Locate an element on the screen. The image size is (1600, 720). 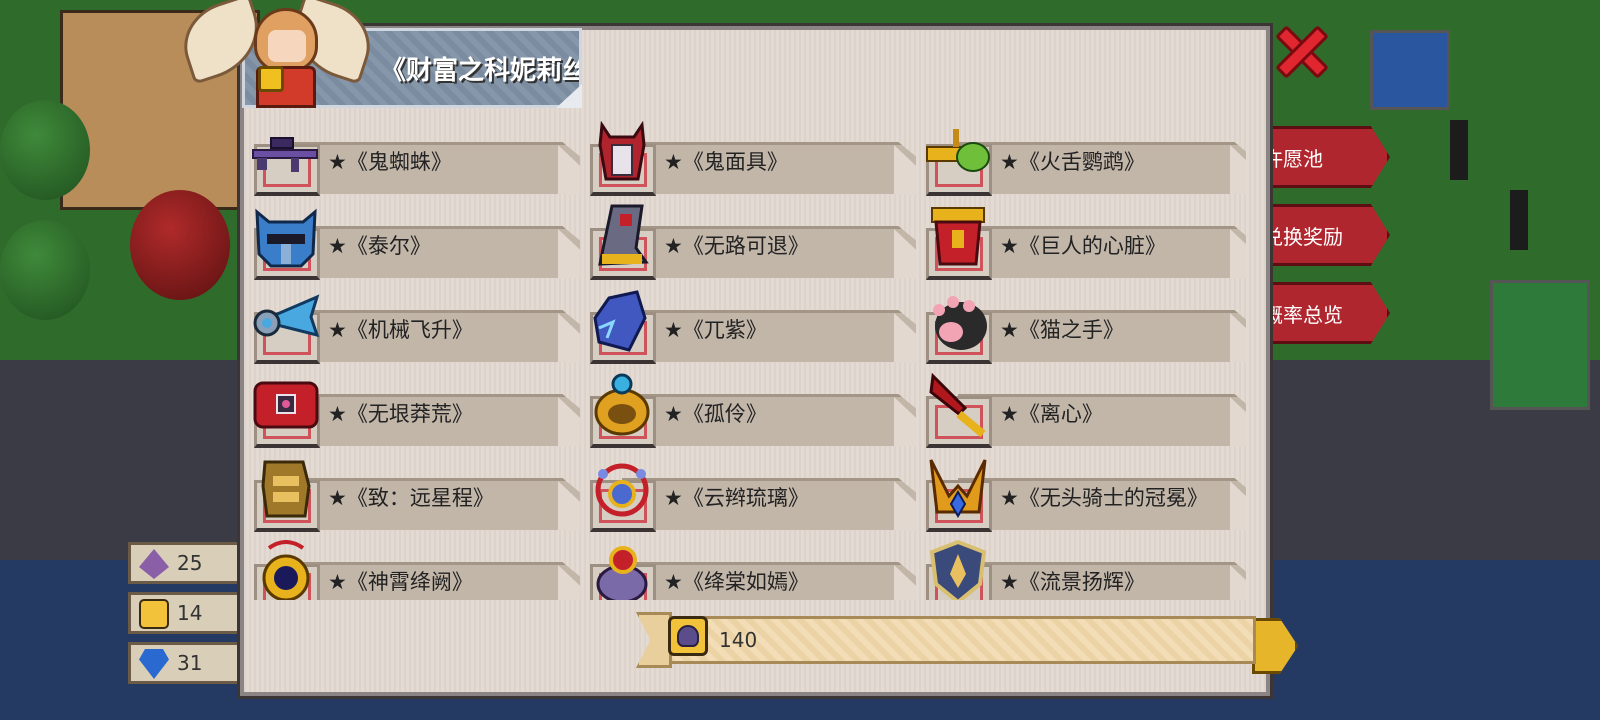
crystal-value: 25 is located at coordinates (190, 563).